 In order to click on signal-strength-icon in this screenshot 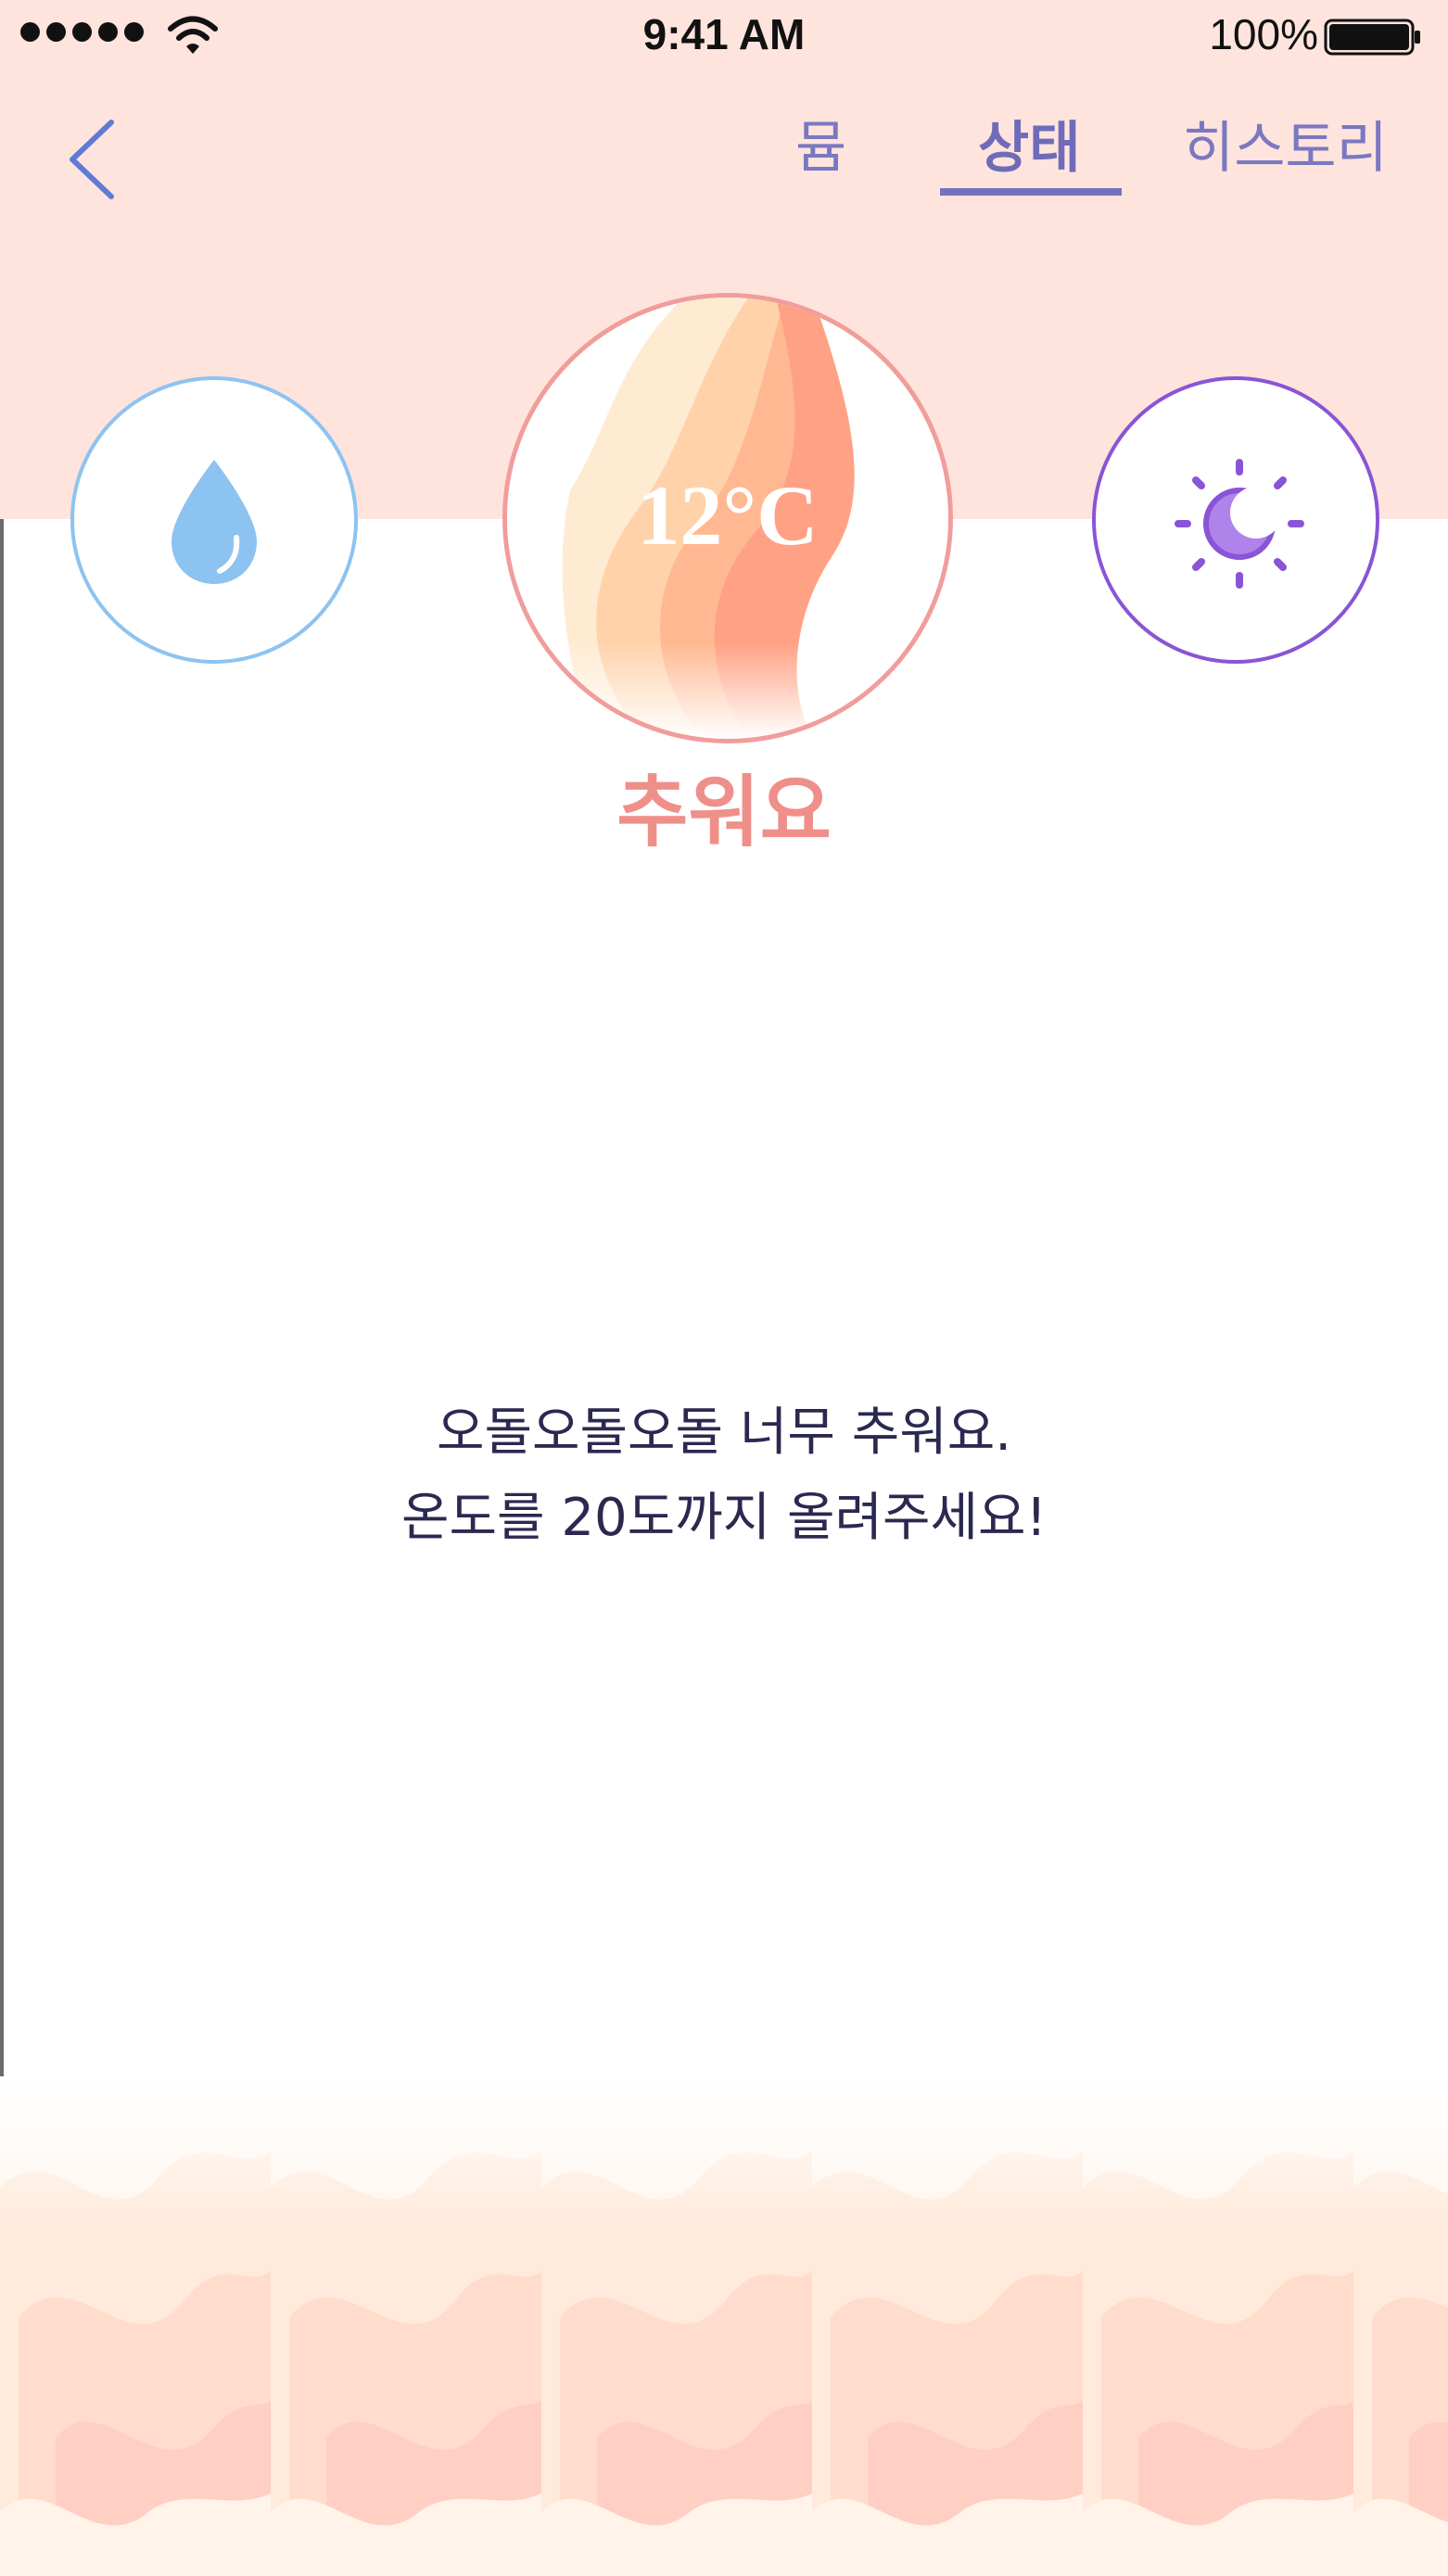, I will do `click(82, 32)`.